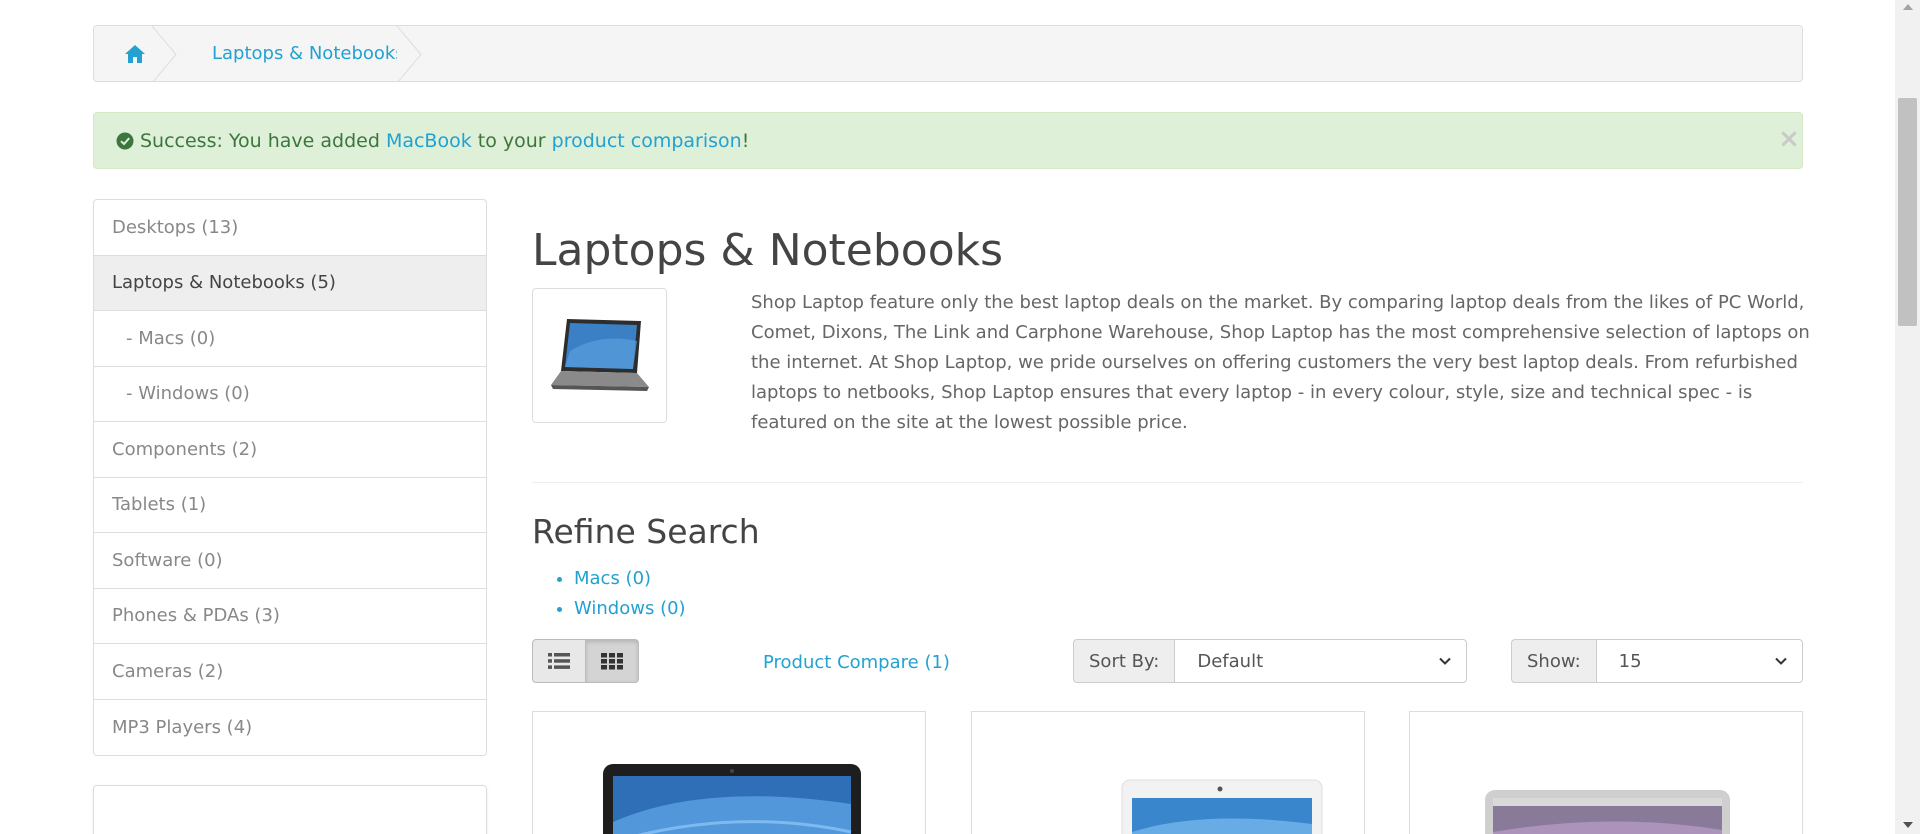 The height and width of the screenshot is (834, 1920). What do you see at coordinates (1908, 825) in the screenshot?
I see `scroll-down-arrow-icon` at bounding box center [1908, 825].